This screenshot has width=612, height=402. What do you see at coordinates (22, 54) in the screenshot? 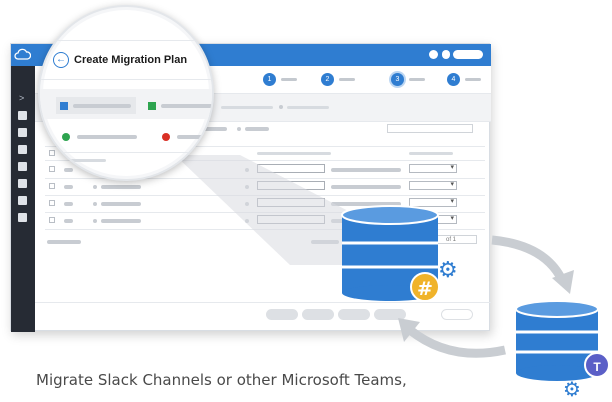
I see `cloud-logo-icon` at bounding box center [22, 54].